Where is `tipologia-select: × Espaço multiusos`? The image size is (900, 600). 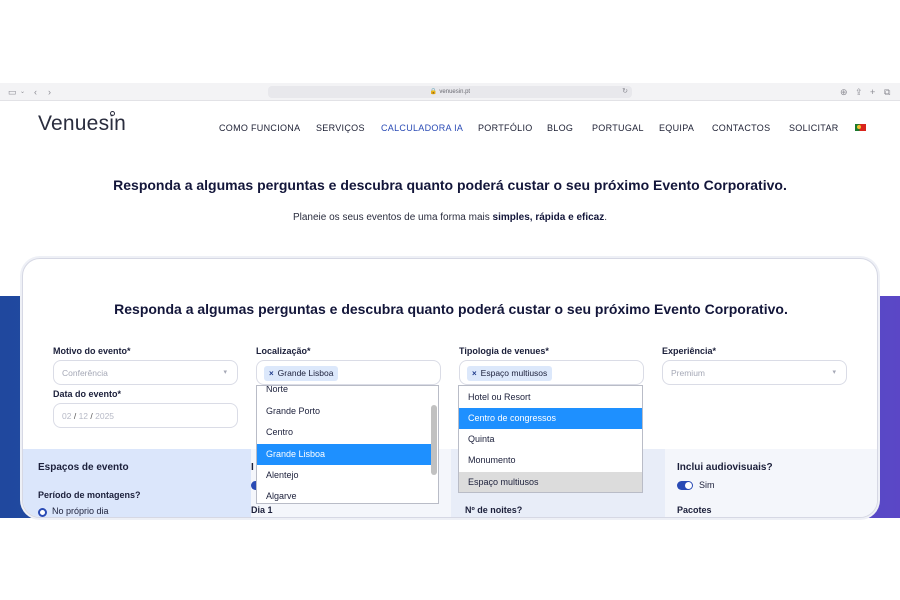 tipologia-select: × Espaço multiusos is located at coordinates (551, 372).